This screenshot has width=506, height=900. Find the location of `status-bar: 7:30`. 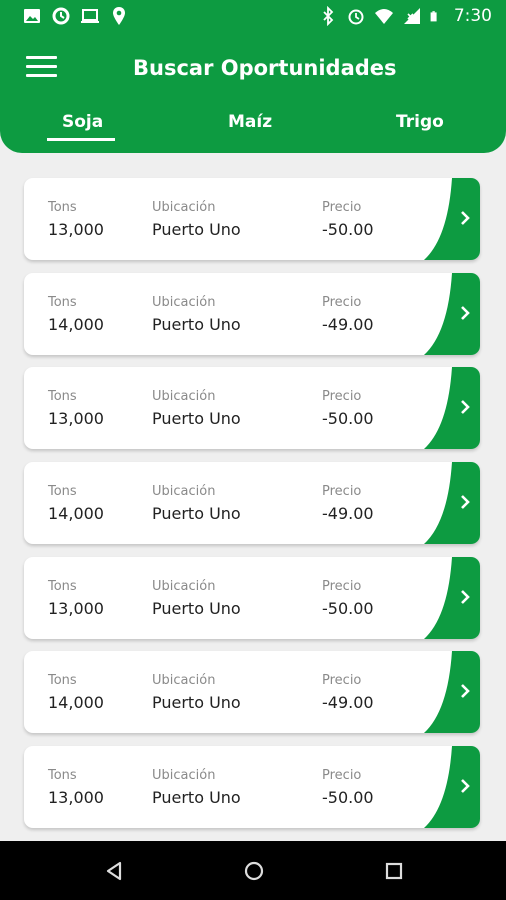

status-bar: 7:30 is located at coordinates (253, 17).